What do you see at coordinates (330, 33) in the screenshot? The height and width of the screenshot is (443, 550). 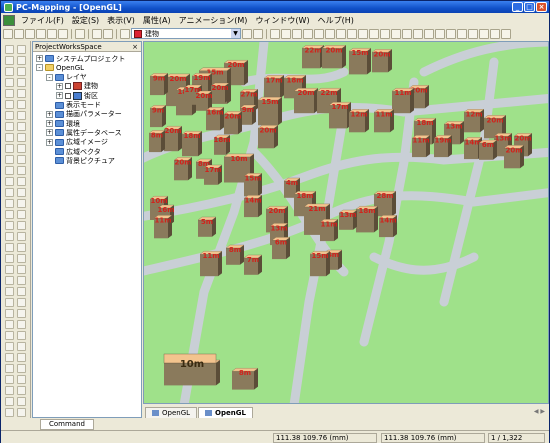 I see `tool-f-icon` at bounding box center [330, 33].